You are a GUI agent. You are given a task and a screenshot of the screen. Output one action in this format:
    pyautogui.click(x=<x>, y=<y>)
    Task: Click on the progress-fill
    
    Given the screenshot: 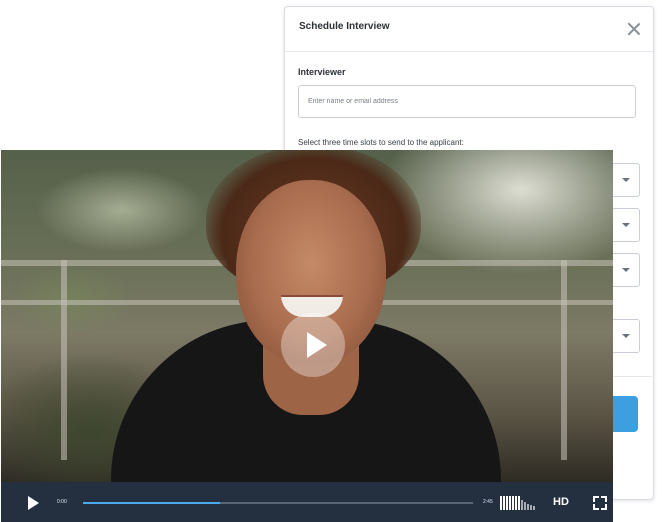 What is the action you would take?
    pyautogui.click(x=151, y=503)
    